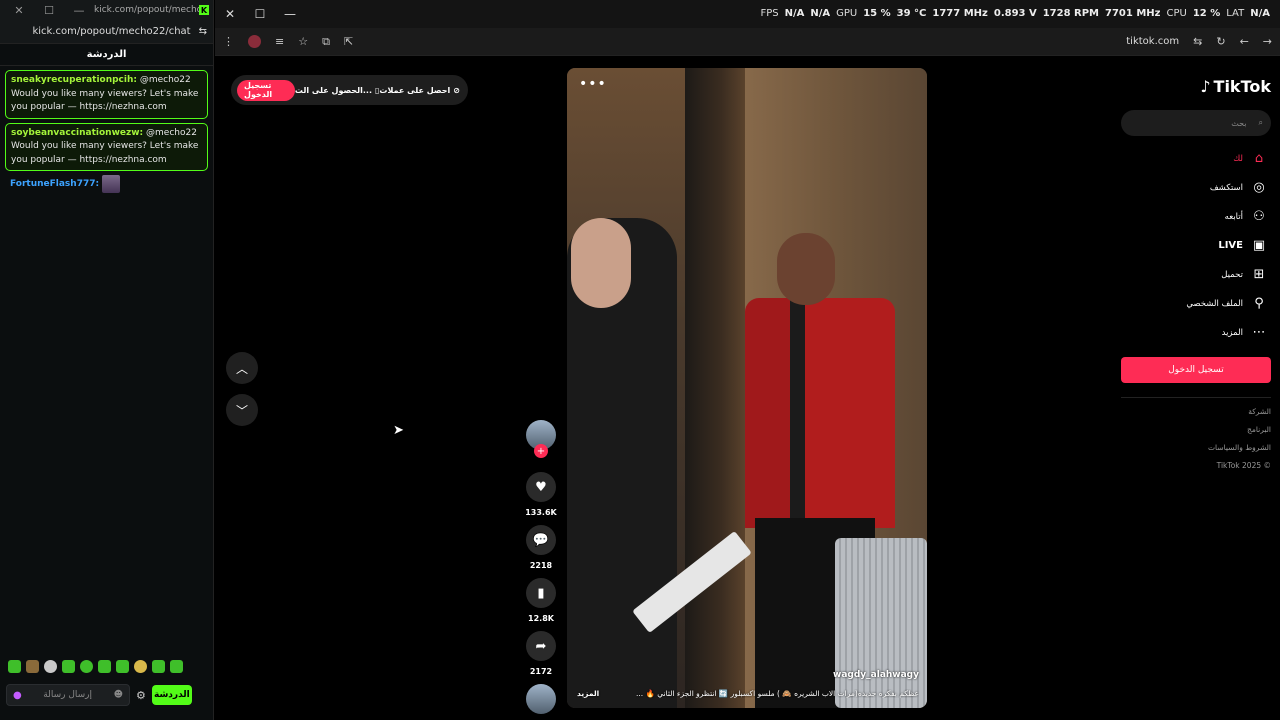 The height and width of the screenshot is (720, 1280). What do you see at coordinates (1196, 216) in the screenshot?
I see `nav-item-following: أتابعه ⚇` at bounding box center [1196, 216].